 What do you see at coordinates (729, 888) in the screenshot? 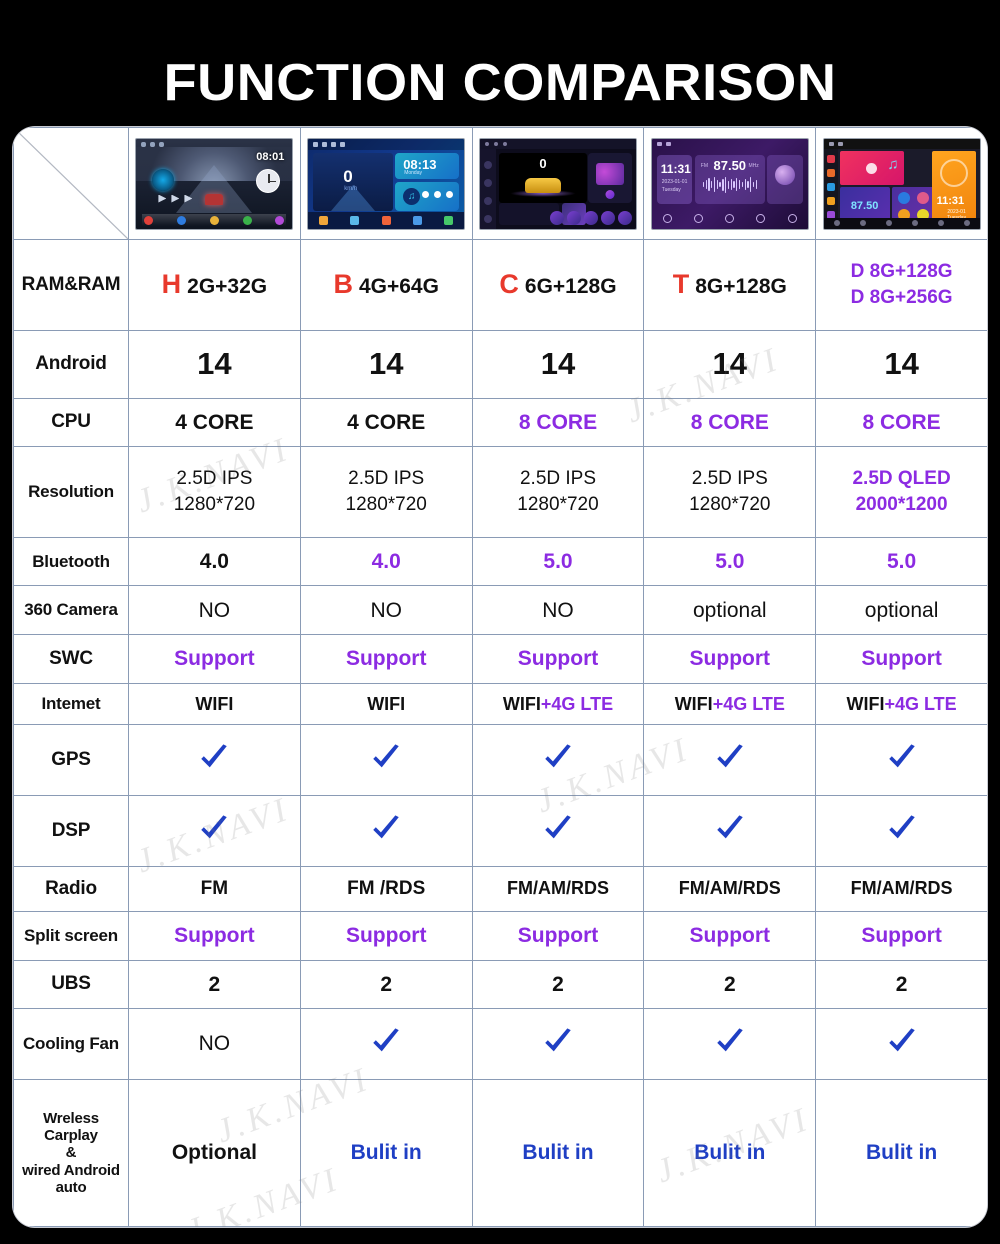
I see `value: FM/AM/RDS` at bounding box center [729, 888].